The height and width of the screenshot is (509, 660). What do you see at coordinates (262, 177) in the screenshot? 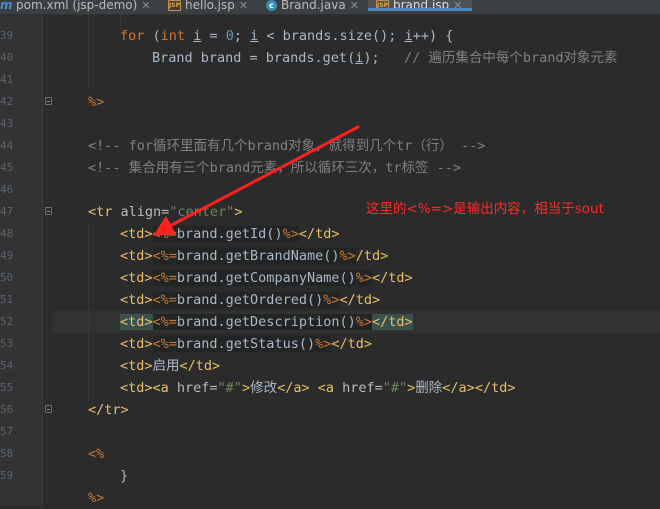
I see `arrow-shaft` at bounding box center [262, 177].